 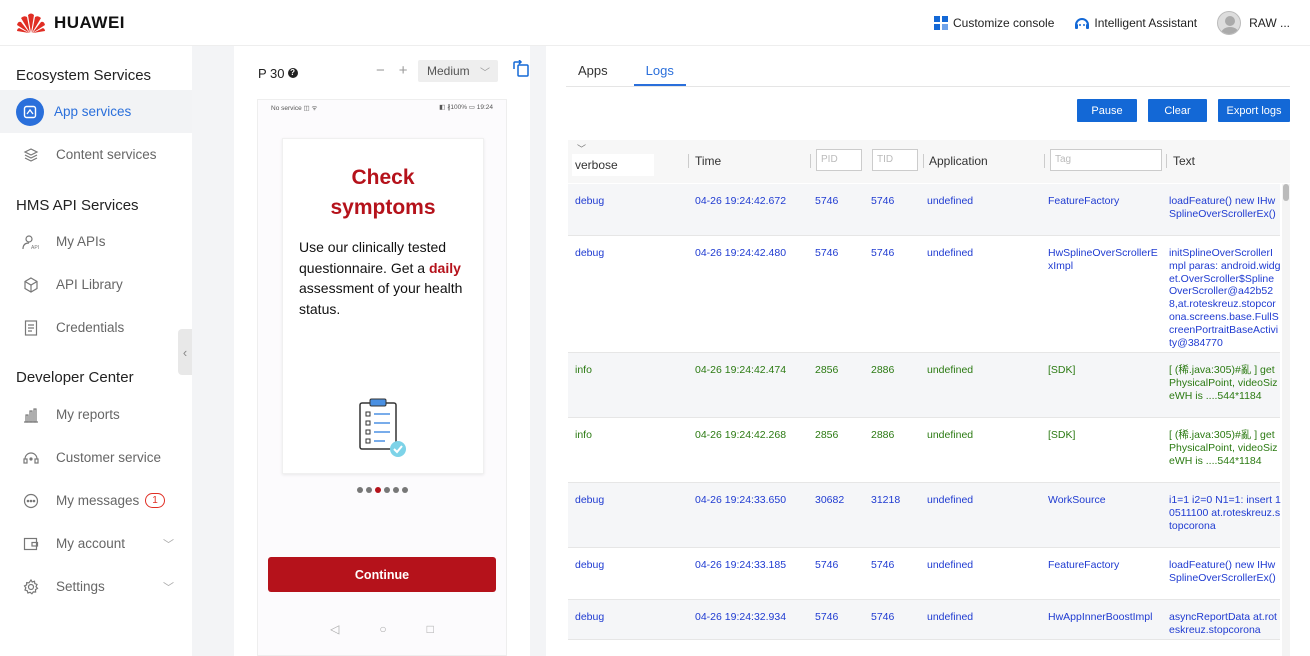 I want to click on home-nav-icon: ○, so click(x=382, y=629).